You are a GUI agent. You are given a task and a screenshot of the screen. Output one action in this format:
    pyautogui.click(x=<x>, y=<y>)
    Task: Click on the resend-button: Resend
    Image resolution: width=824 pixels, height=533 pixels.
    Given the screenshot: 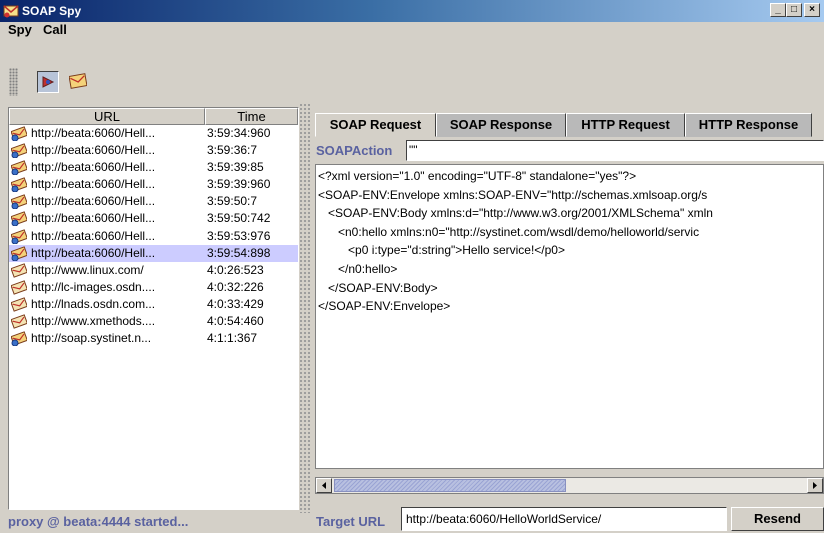 What is the action you would take?
    pyautogui.click(x=777, y=519)
    